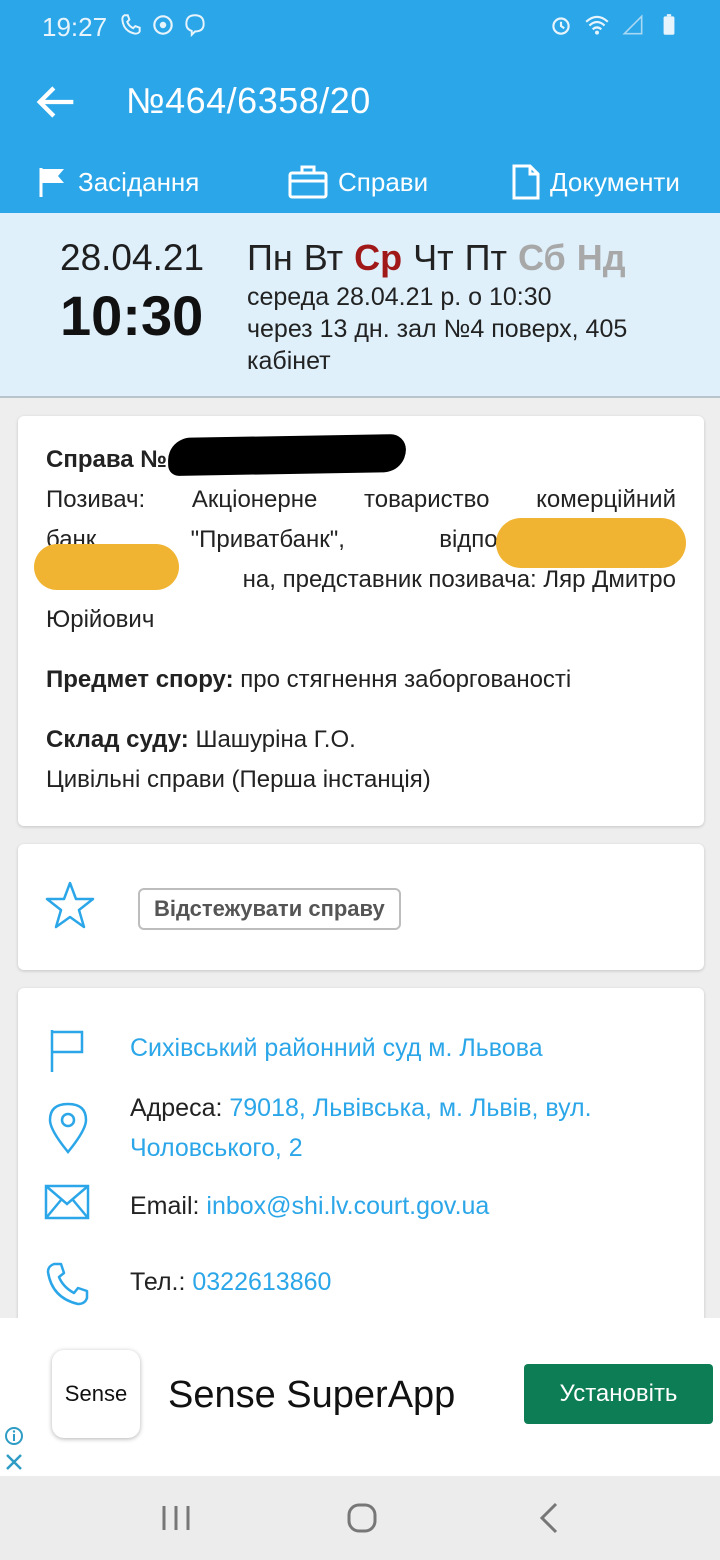 The height and width of the screenshot is (1560, 720). Describe the element at coordinates (163, 25) in the screenshot. I see `sync-icon` at that location.